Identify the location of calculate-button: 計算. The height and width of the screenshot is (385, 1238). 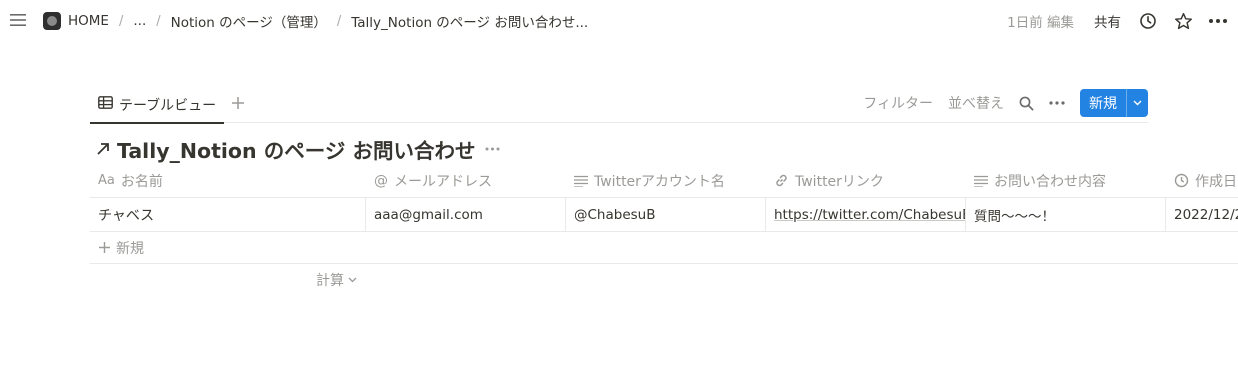
(336, 280).